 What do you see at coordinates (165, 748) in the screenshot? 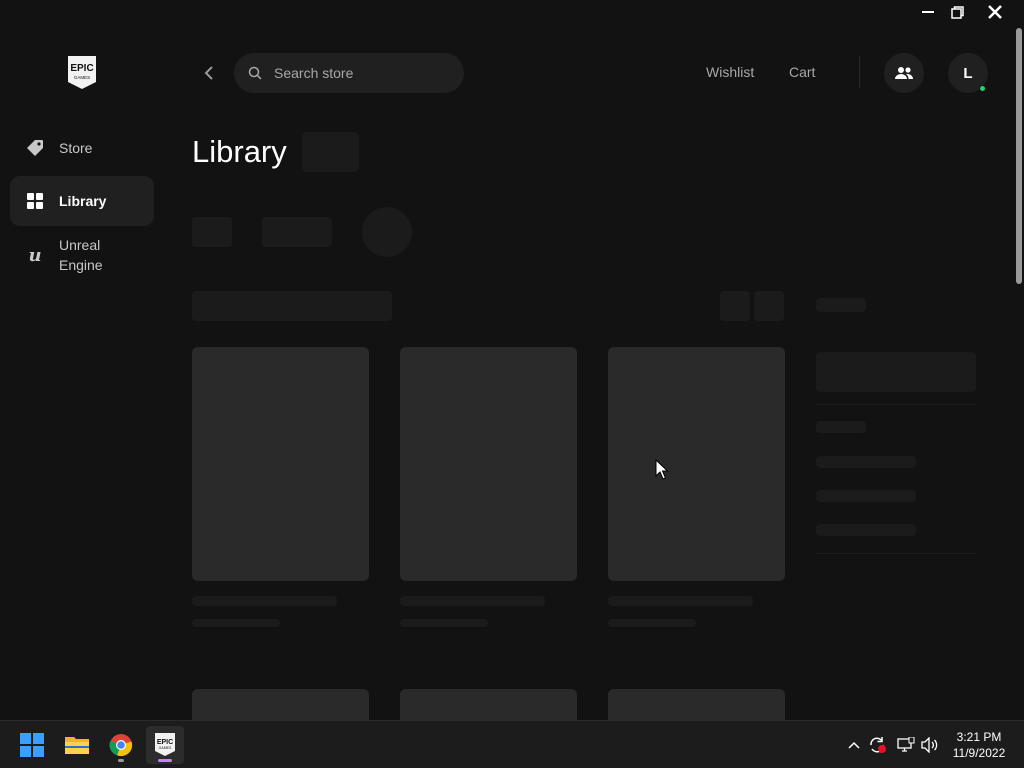
I see `taskbar-games-text: GAMES` at bounding box center [165, 748].